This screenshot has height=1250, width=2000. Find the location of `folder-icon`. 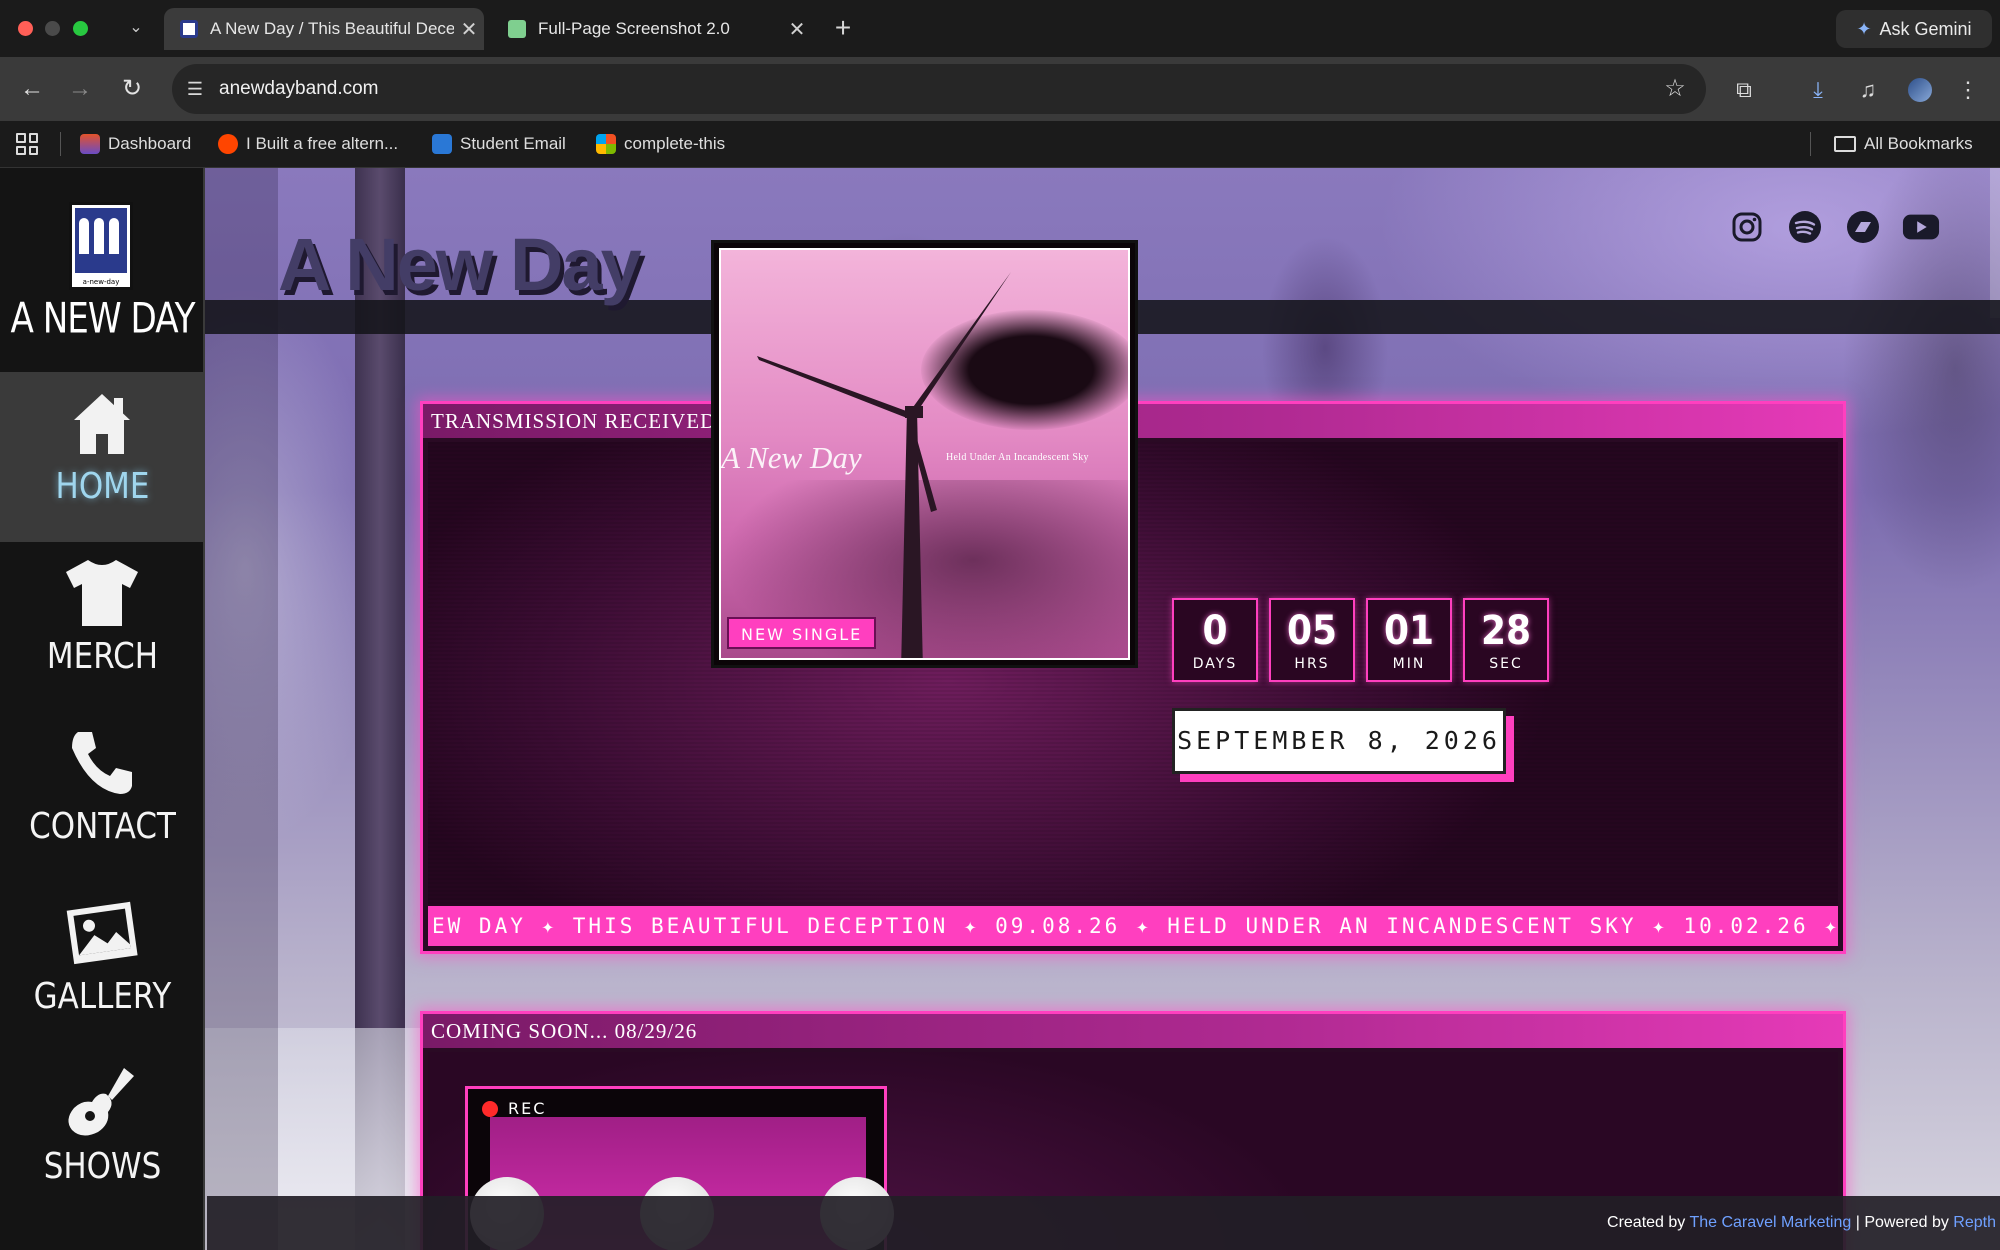

folder-icon is located at coordinates (1845, 144).